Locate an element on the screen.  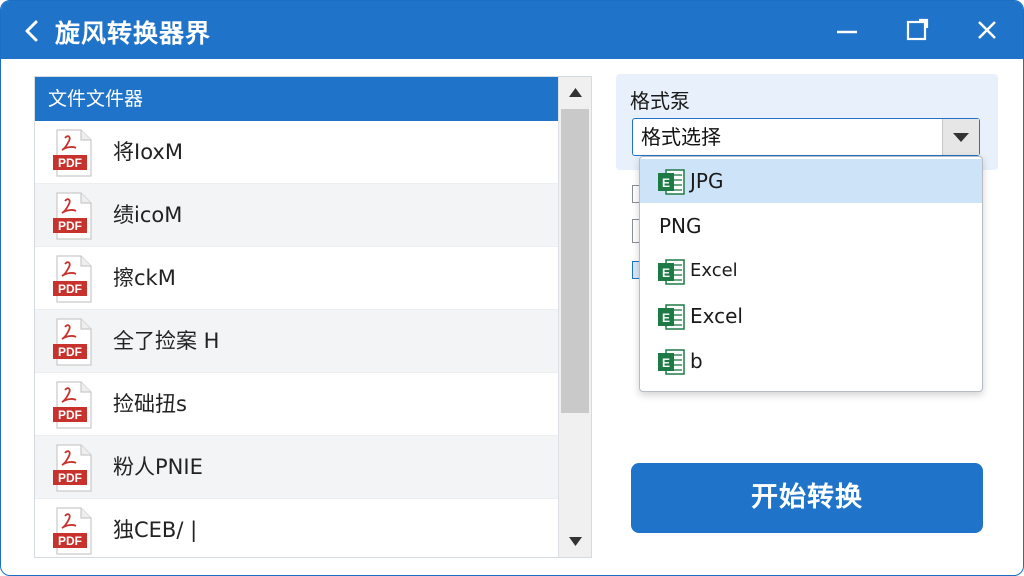
format-option-label: JPG is located at coordinates (707, 181).